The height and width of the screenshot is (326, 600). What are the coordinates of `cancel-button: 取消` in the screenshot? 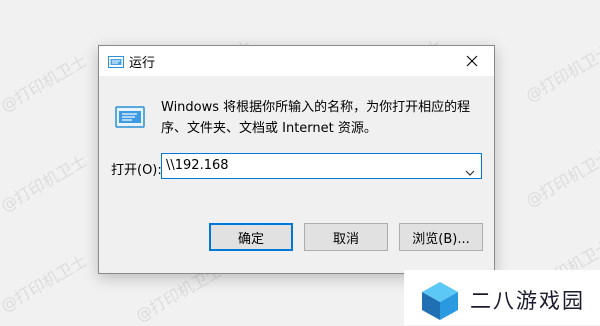 It's located at (346, 237).